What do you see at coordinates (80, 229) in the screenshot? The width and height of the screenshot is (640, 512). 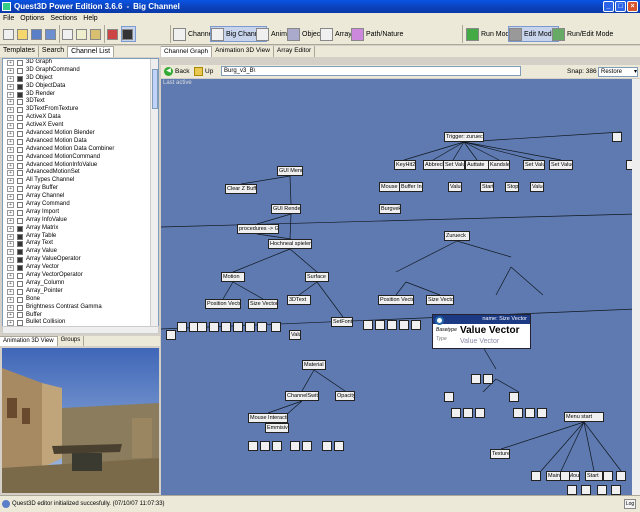 I see `list-item: + Array Matrix` at bounding box center [80, 229].